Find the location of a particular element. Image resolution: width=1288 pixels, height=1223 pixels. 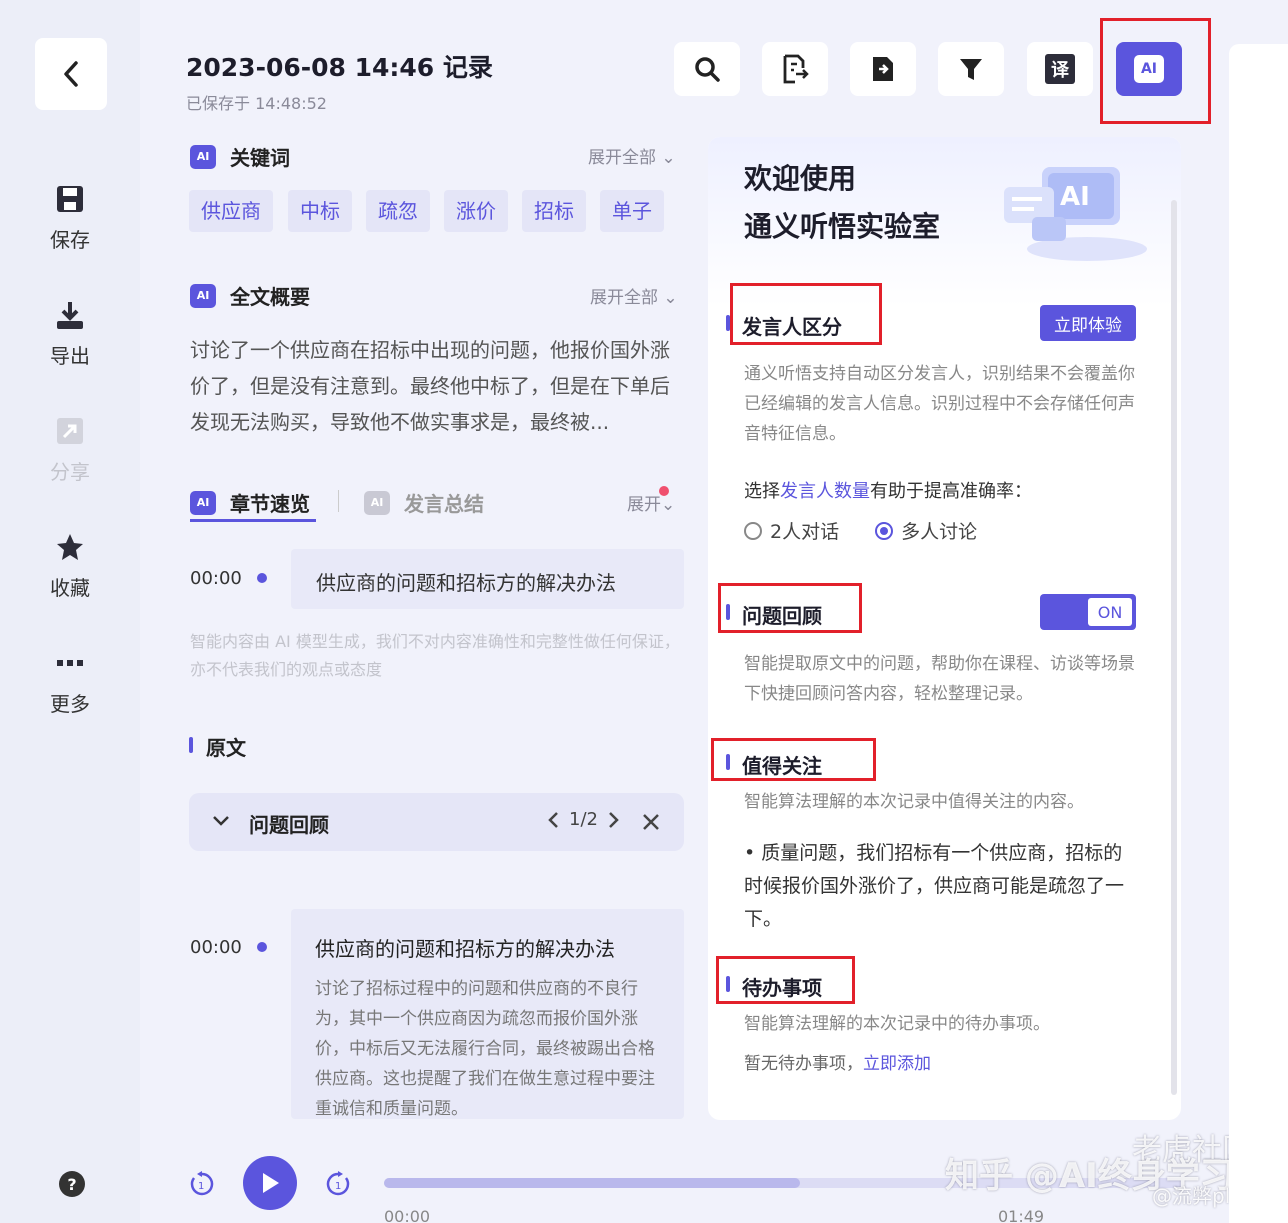

replace-button is located at coordinates (795, 69).